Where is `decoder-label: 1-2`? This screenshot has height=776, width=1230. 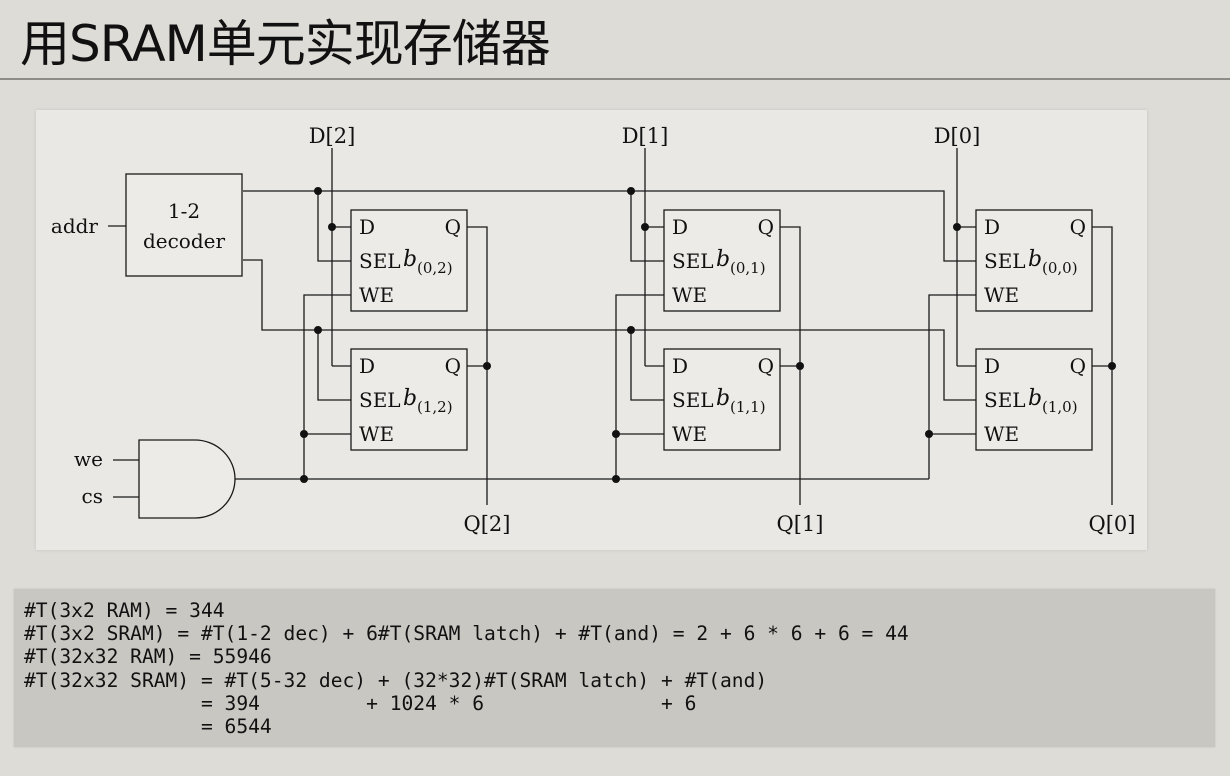 decoder-label: 1-2 is located at coordinates (184, 211).